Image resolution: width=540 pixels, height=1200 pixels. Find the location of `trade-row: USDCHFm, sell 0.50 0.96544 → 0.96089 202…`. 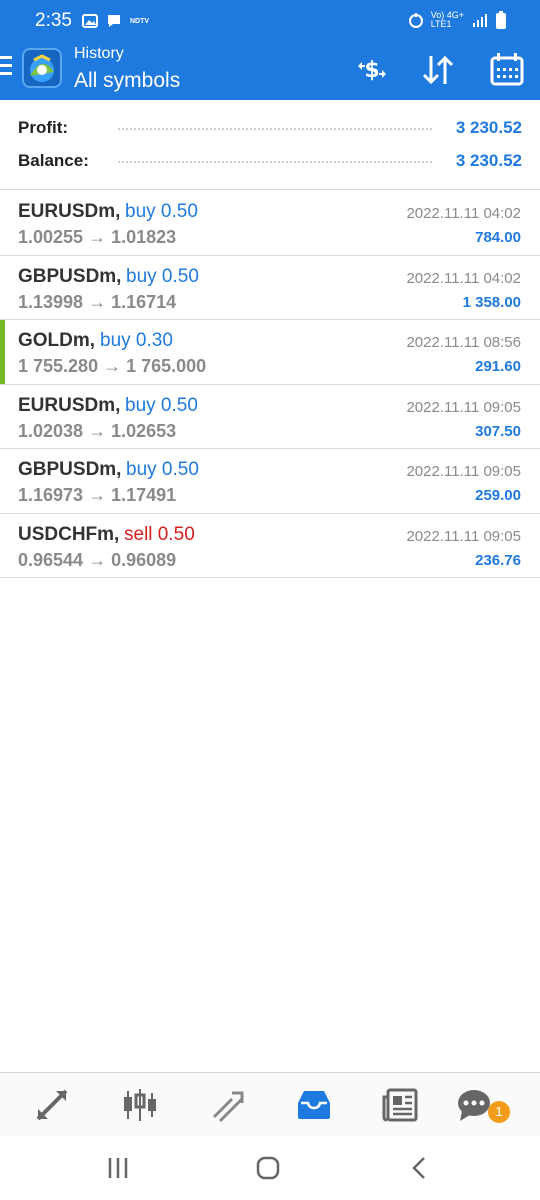

trade-row: USDCHFm, sell 0.50 0.96544 → 0.96089 202… is located at coordinates (270, 546).